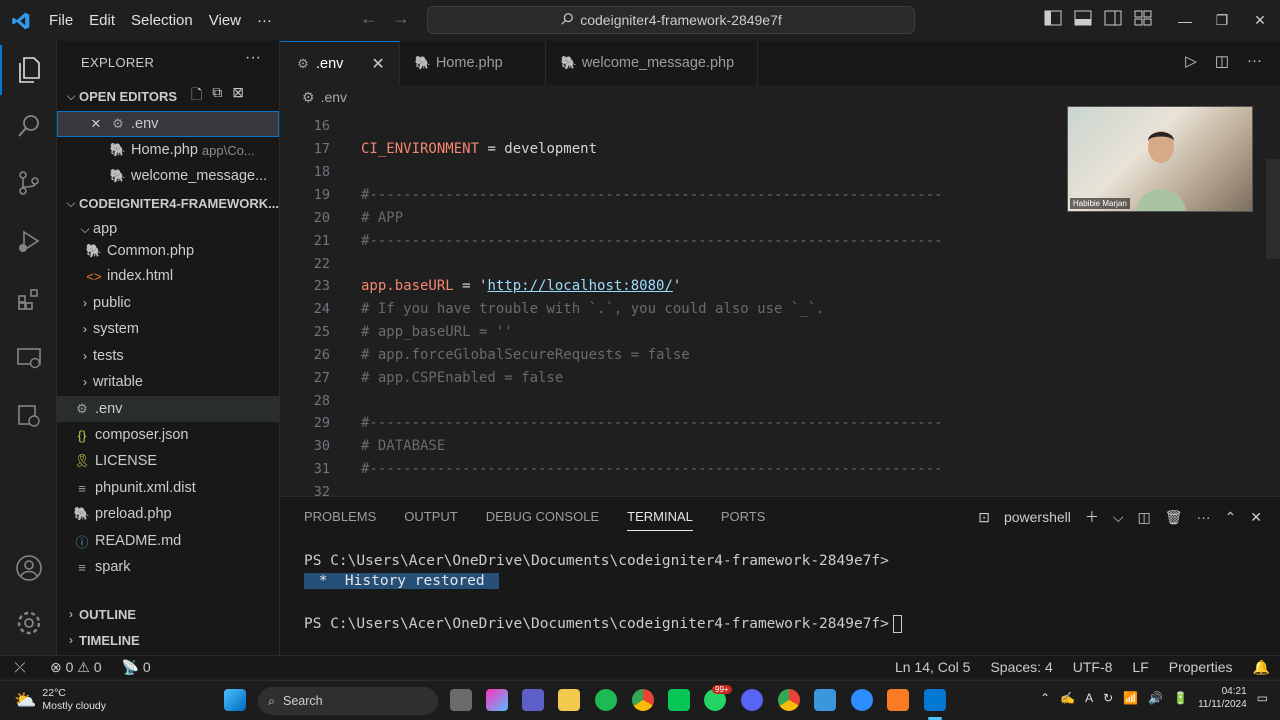 The height and width of the screenshot is (720, 1280). Describe the element at coordinates (1204, 517) in the screenshot. I see `more-actions-icon: ···` at that location.